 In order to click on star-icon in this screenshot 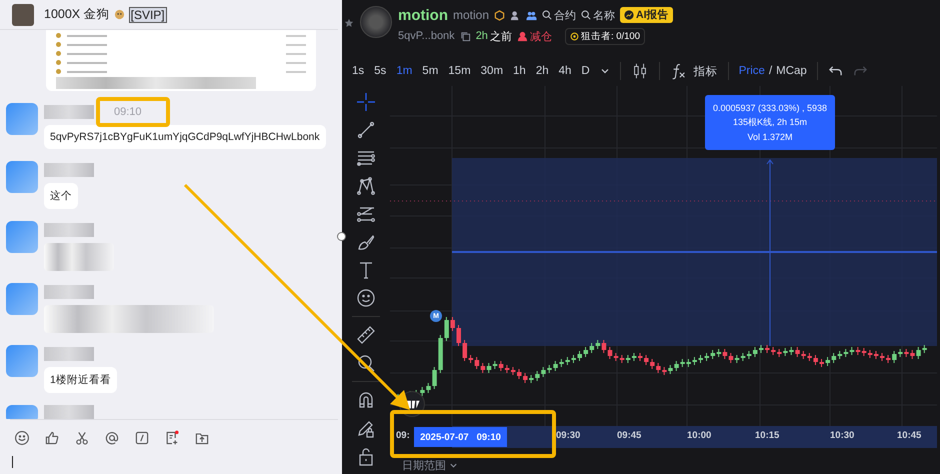, I will do `click(349, 23)`.